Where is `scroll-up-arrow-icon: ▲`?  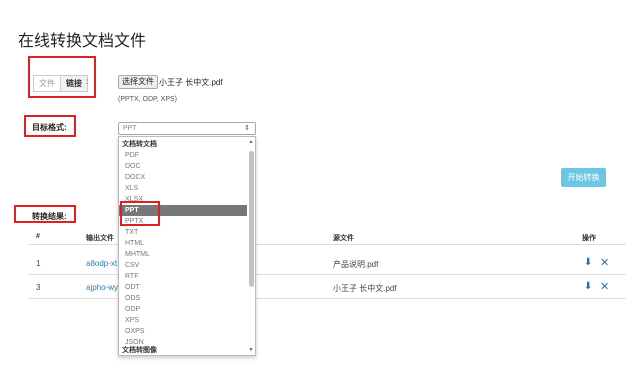 scroll-up-arrow-icon: ▲ is located at coordinates (251, 142).